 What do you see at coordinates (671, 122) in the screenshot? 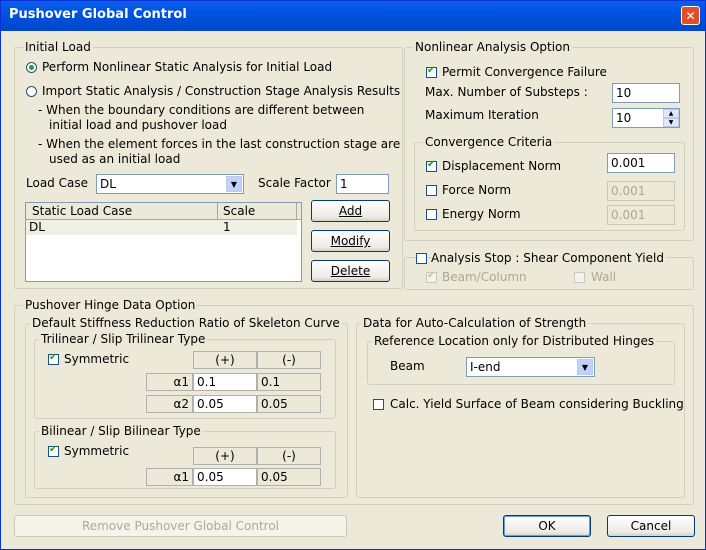
I see `spin-down-icon: ▼` at bounding box center [671, 122].